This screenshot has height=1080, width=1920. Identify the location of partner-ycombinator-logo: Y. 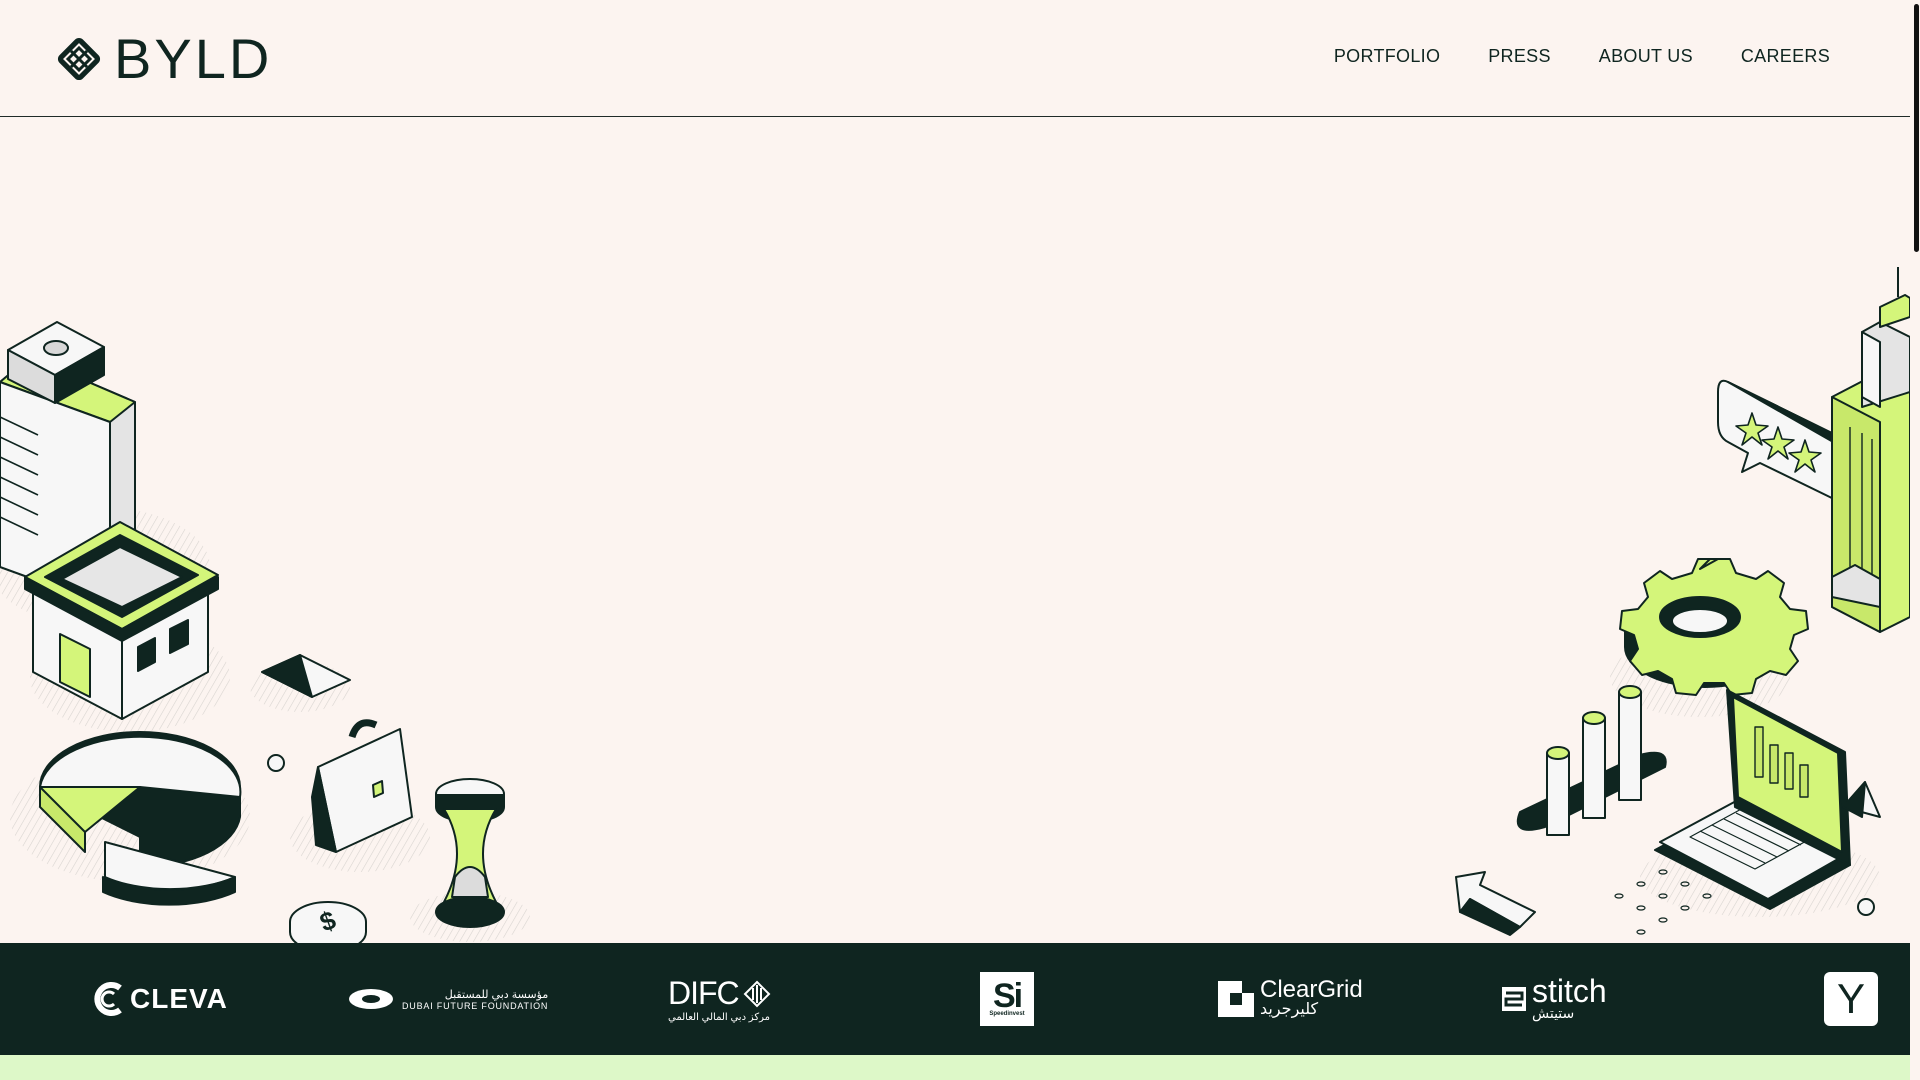
(1851, 999).